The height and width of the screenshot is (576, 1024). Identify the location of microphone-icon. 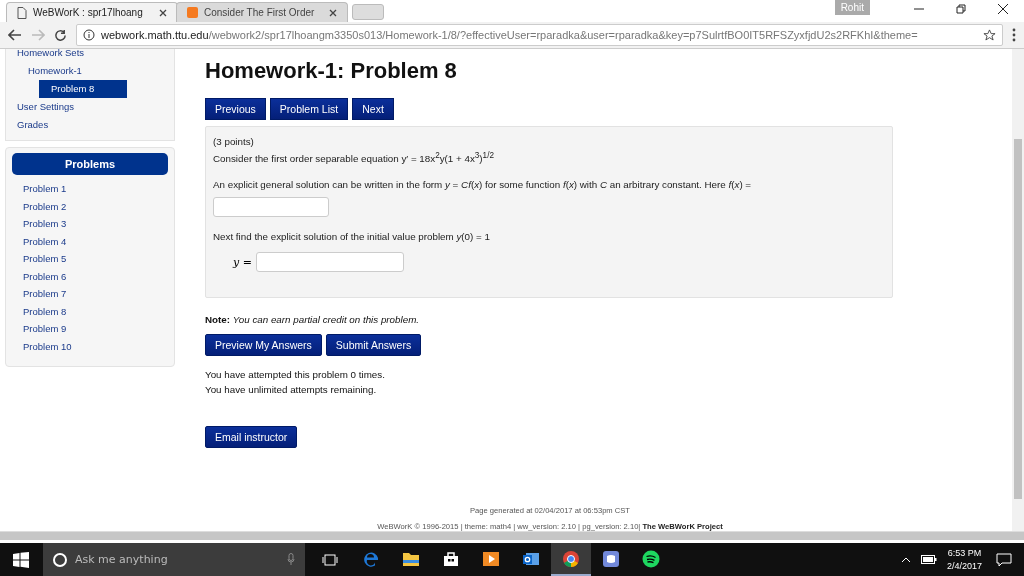
(291, 559).